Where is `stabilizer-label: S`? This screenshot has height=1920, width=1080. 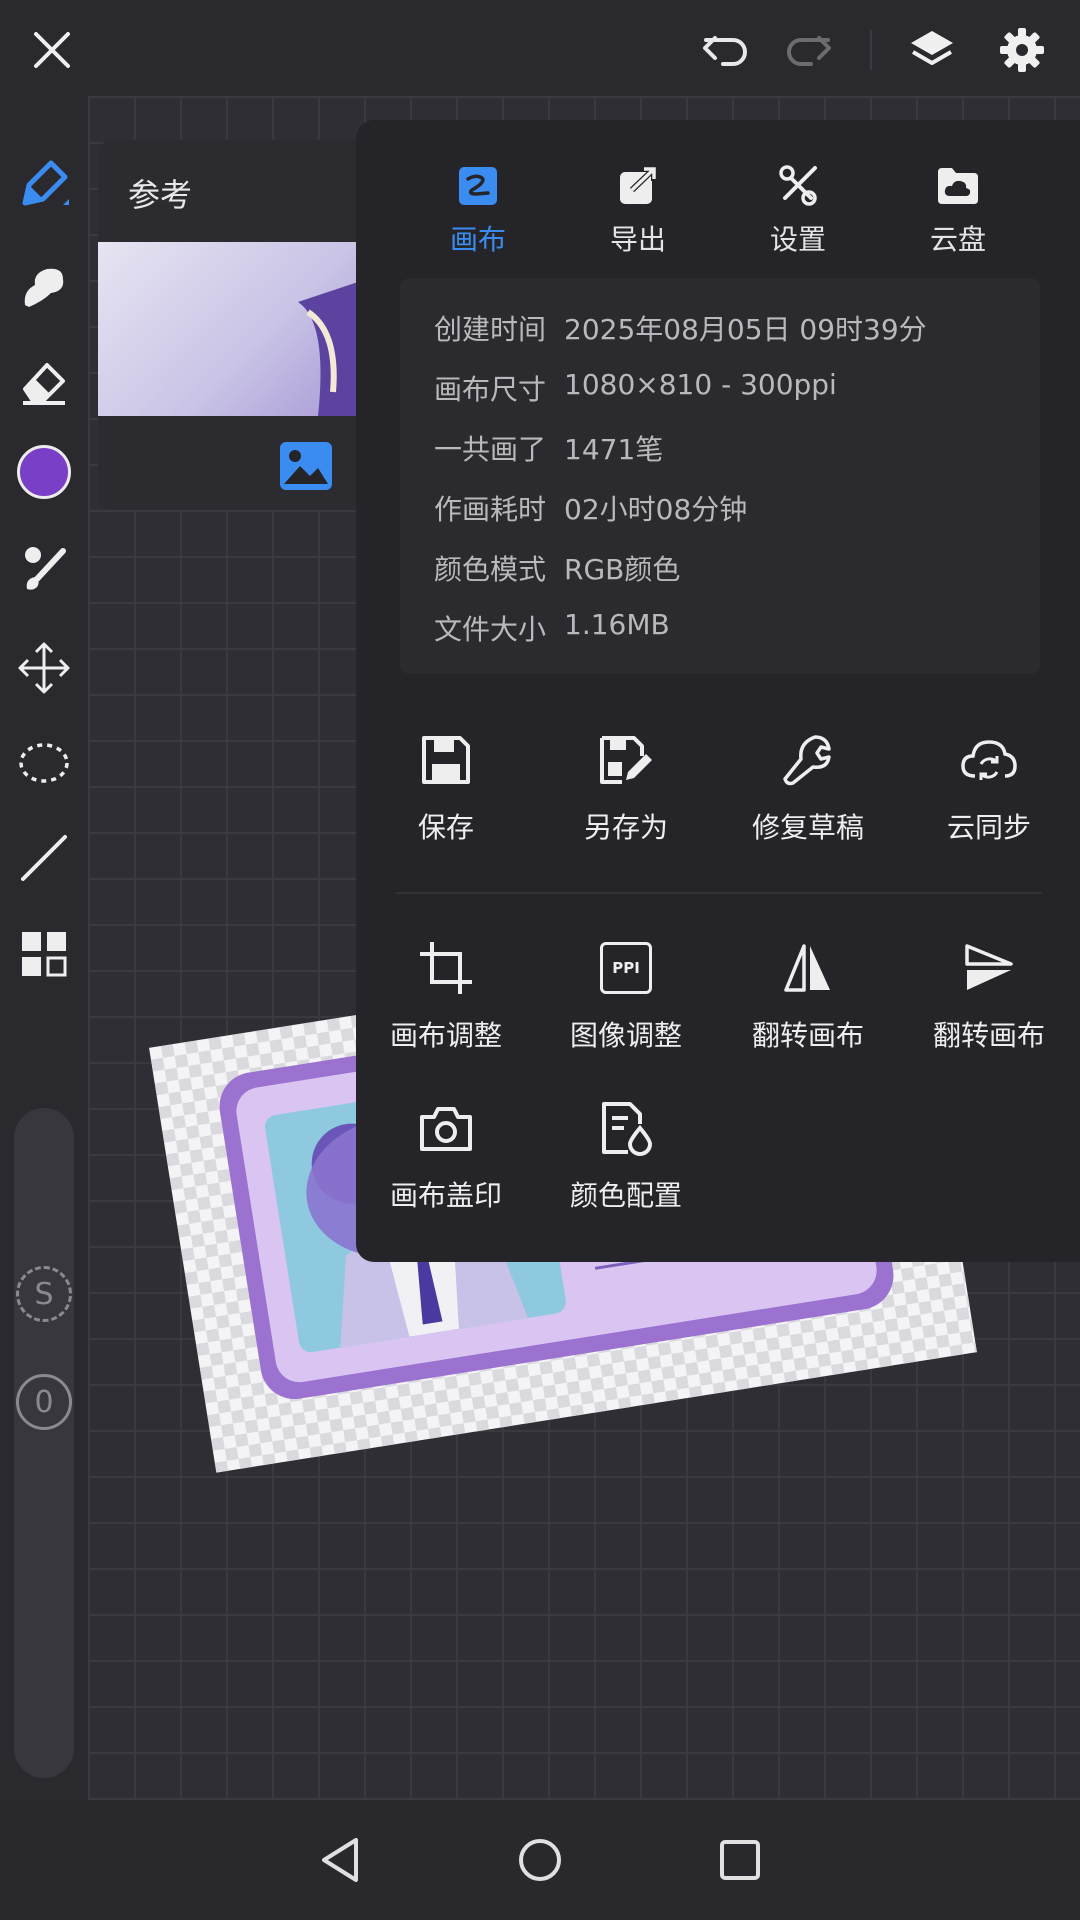 stabilizer-label: S is located at coordinates (44, 1294).